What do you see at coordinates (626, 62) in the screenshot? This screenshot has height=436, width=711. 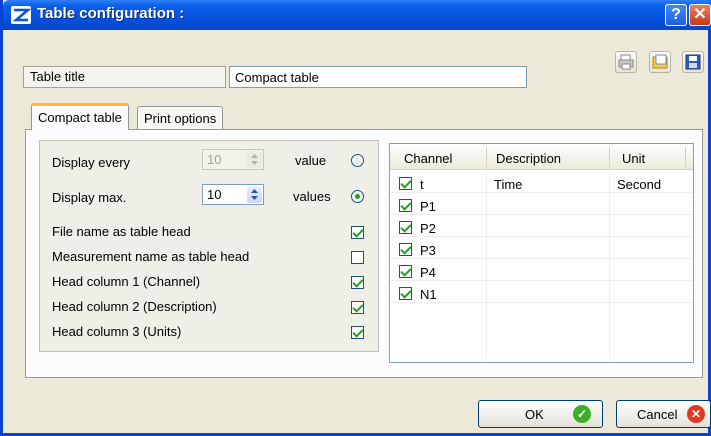 I see `printer-icon` at bounding box center [626, 62].